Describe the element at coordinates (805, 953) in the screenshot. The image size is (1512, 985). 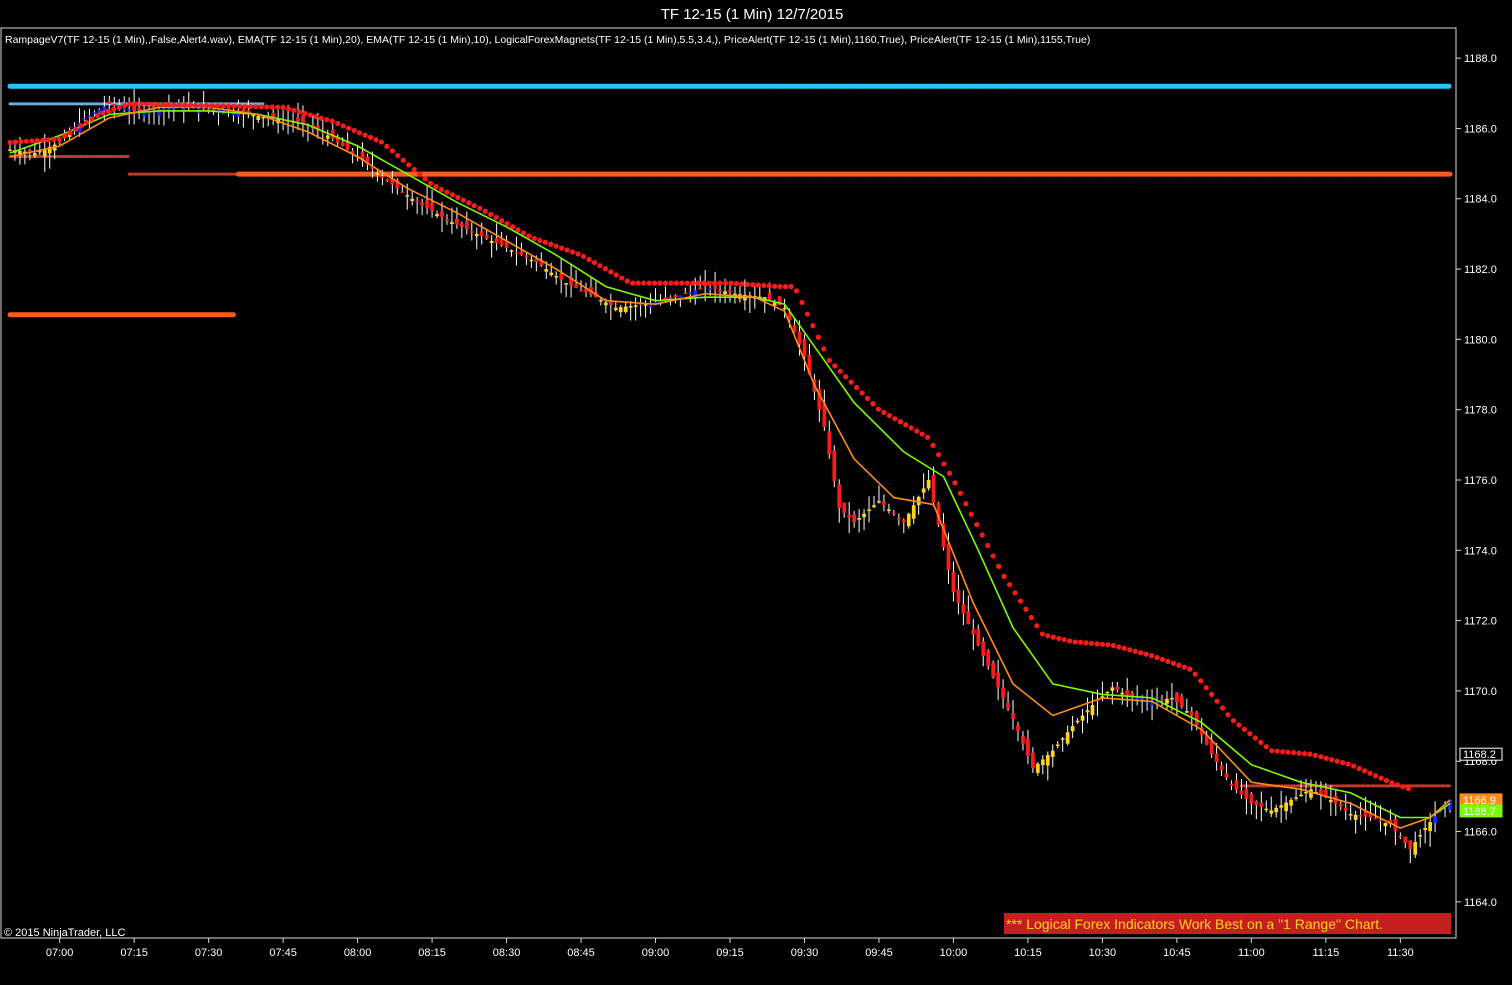
I see `x-tick-label: 09:30` at that location.